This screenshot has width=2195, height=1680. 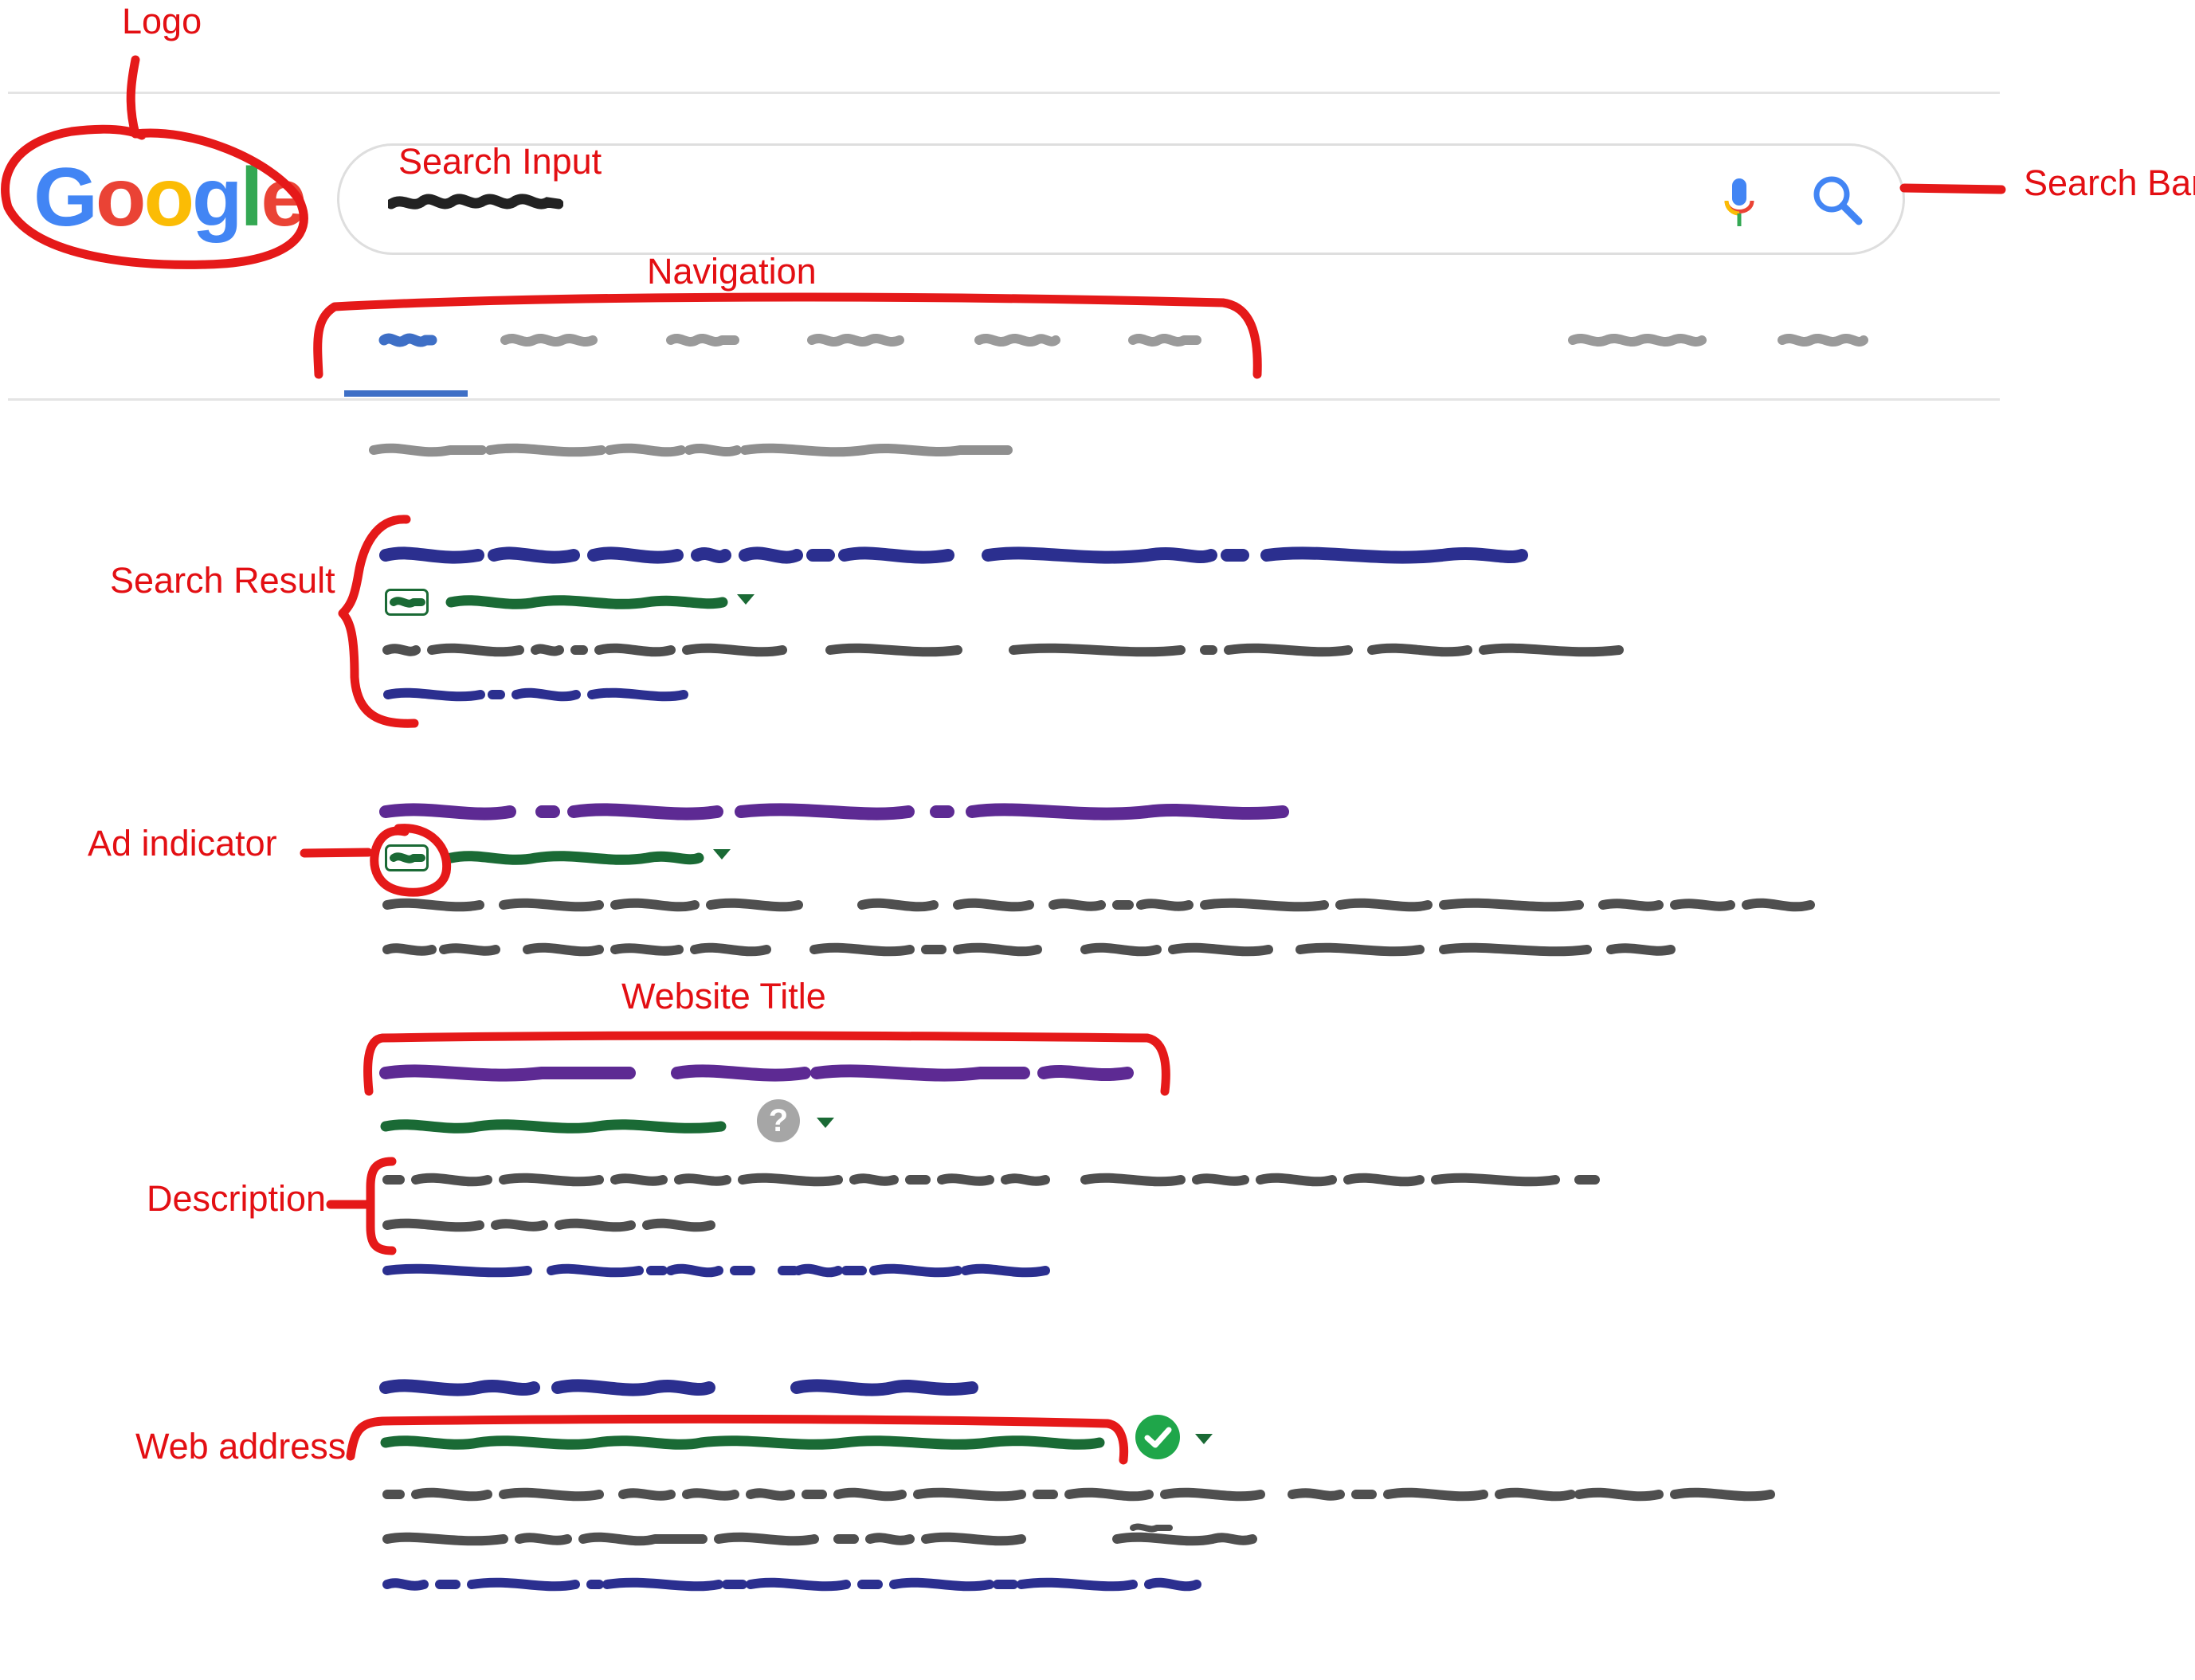 I want to click on logo-letter: e, so click(x=284, y=197).